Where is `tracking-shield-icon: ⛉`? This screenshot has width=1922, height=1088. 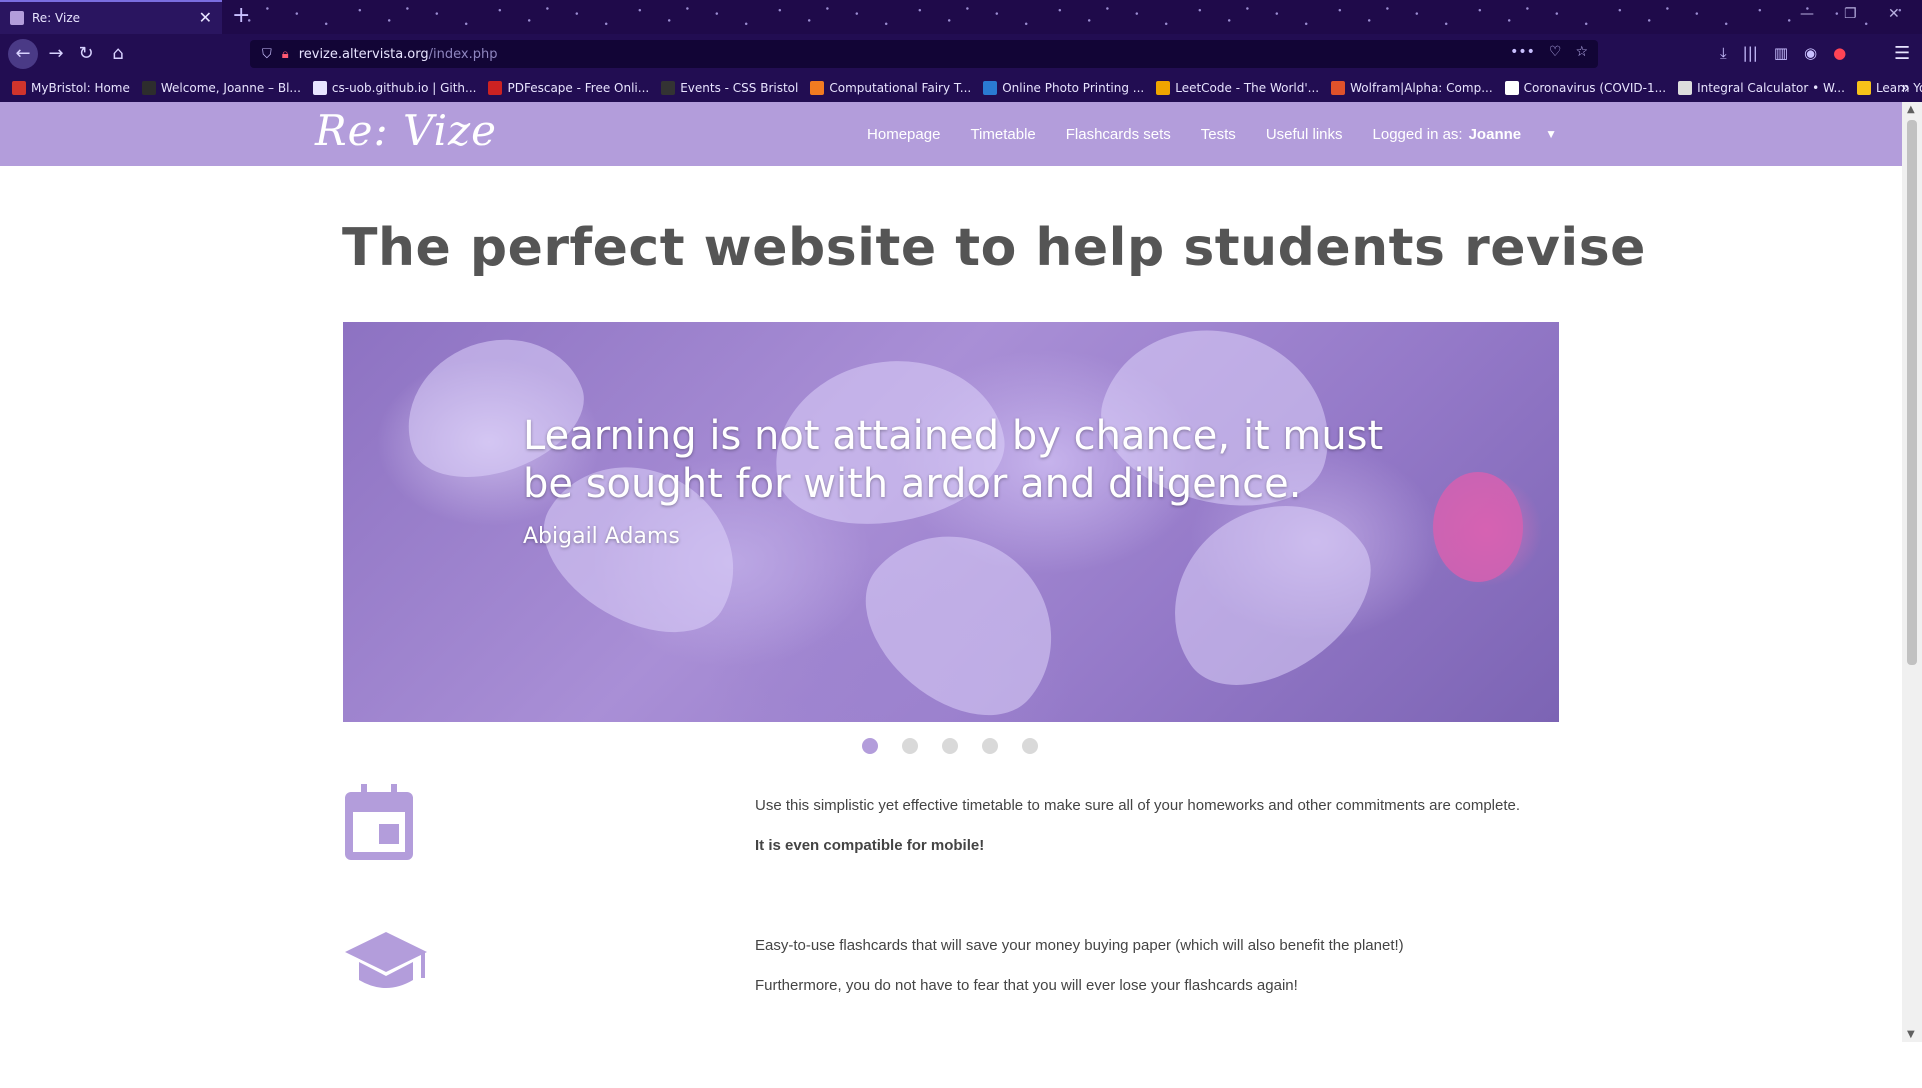 tracking-shield-icon: ⛉ is located at coordinates (267, 54).